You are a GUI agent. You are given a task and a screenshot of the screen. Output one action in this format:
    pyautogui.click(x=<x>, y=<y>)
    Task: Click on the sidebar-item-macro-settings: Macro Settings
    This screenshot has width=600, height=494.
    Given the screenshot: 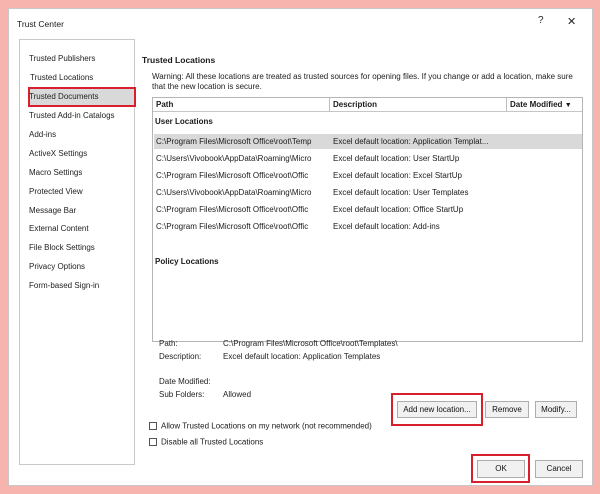 What is the action you would take?
    pyautogui.click(x=55, y=172)
    